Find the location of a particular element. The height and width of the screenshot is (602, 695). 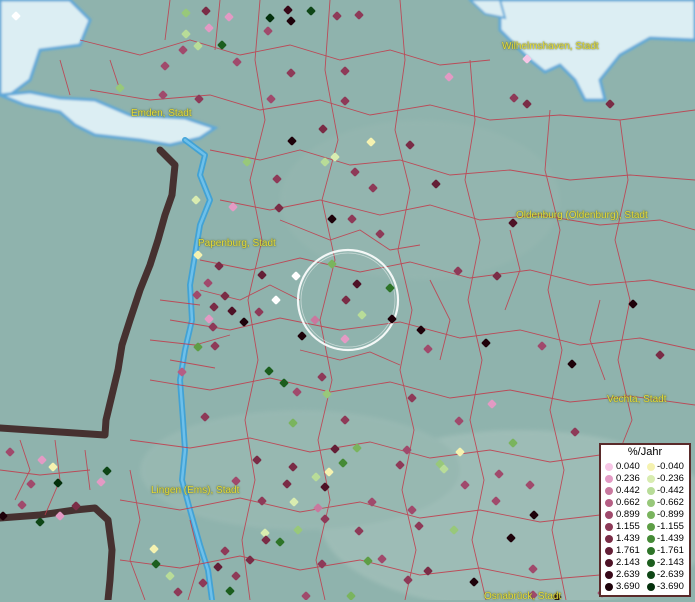

legend-row: 0.899 -0.899 is located at coordinates (645, 514).